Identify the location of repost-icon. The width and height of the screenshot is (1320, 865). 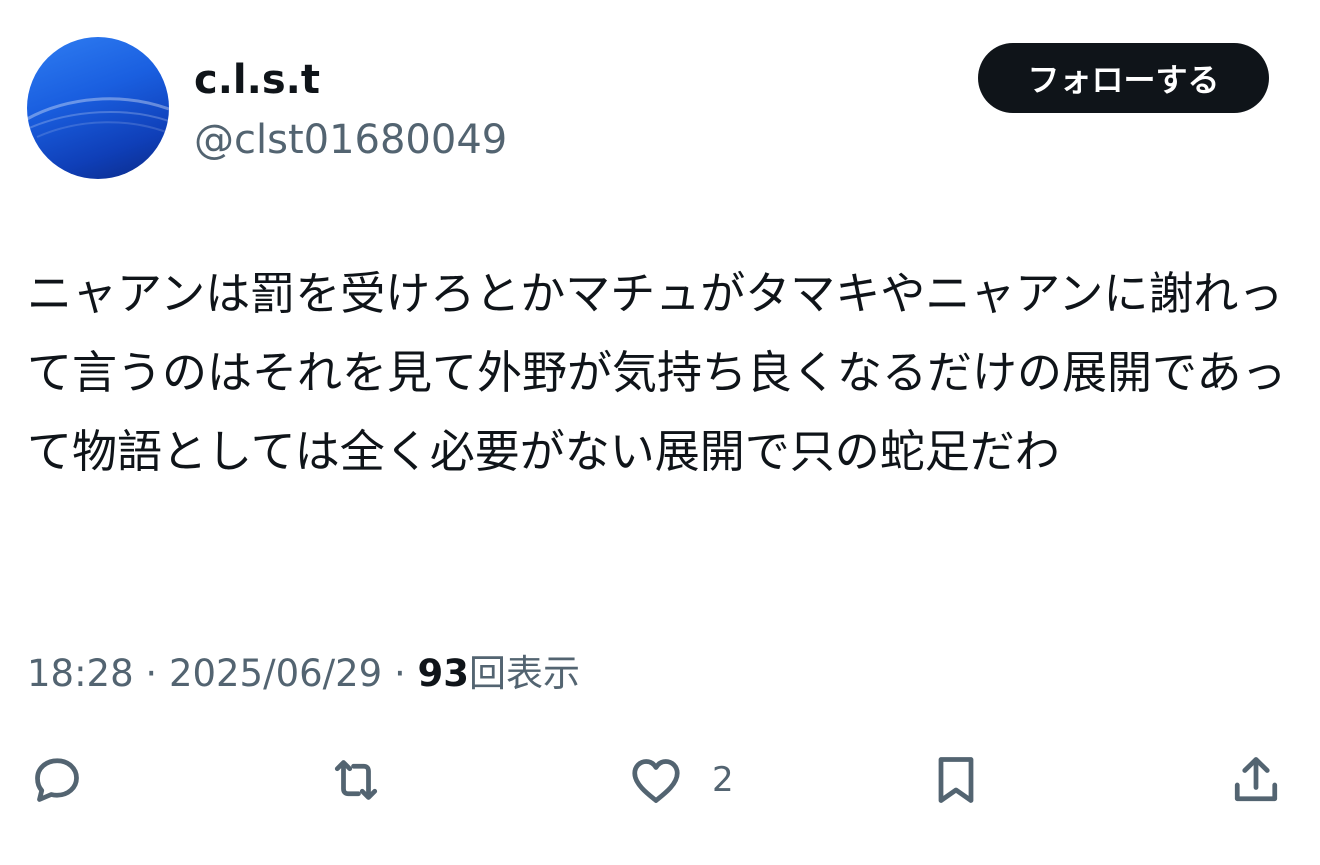
(356, 780).